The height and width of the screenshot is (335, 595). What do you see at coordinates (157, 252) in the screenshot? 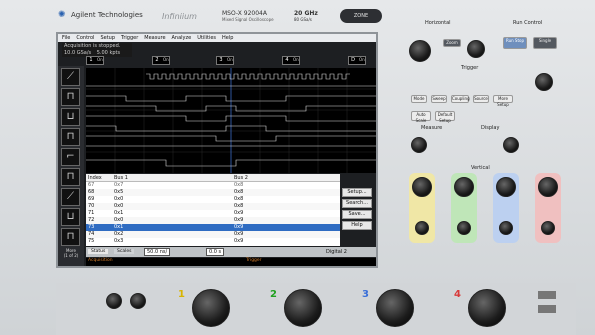
I see `timebase-field: 50.0 ns/` at bounding box center [157, 252].